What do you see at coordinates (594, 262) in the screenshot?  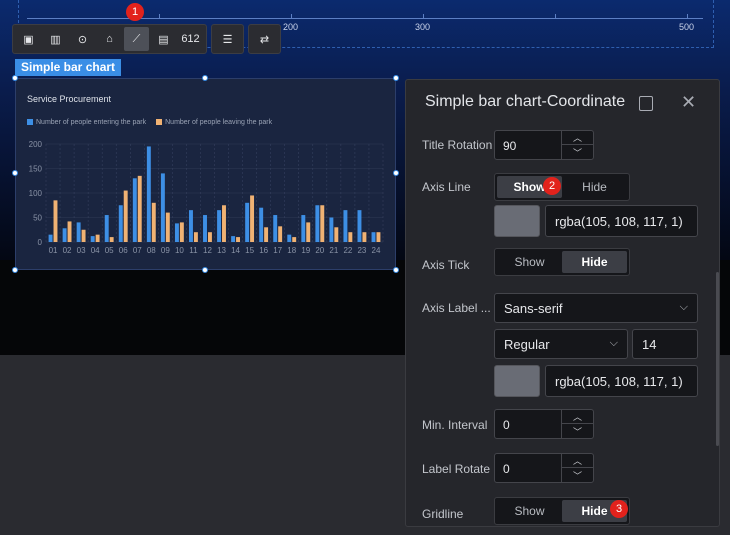 I see `axis-tick-hide-button: Hide` at bounding box center [594, 262].